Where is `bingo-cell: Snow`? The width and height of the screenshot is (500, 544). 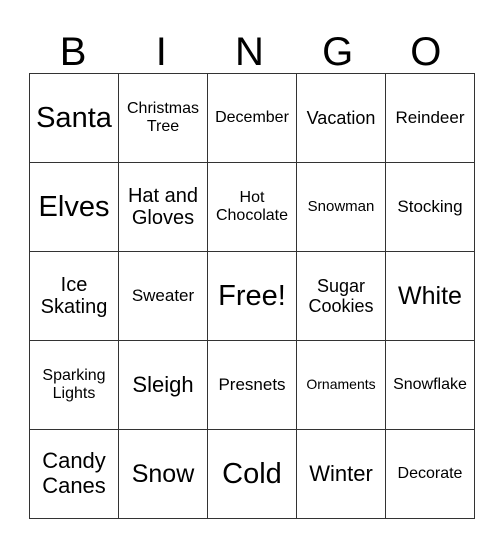 bingo-cell: Snow is located at coordinates (163, 474).